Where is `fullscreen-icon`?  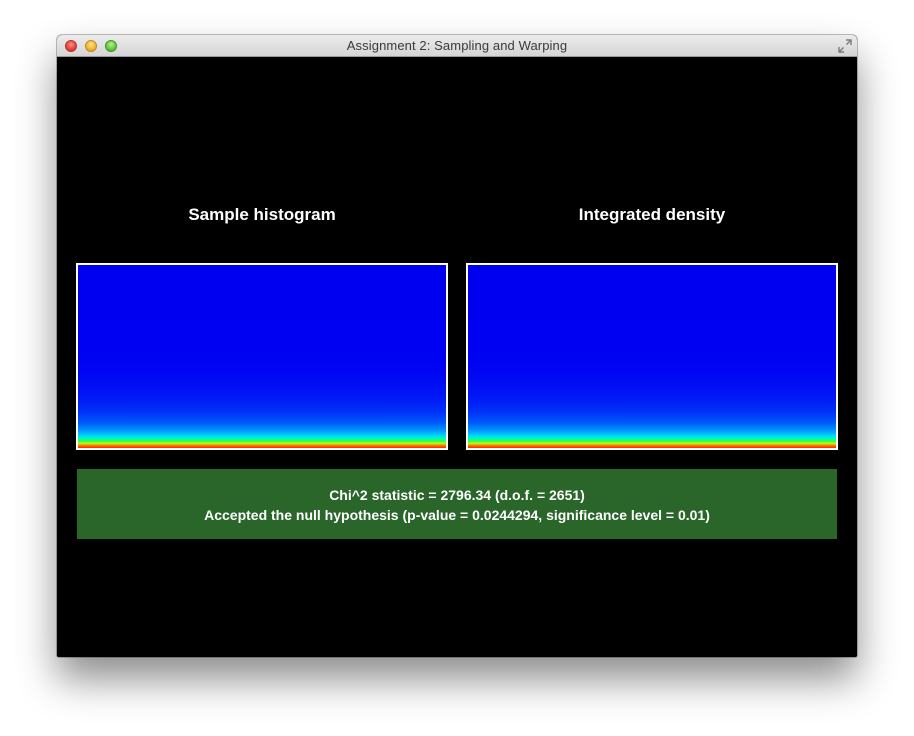
fullscreen-icon is located at coordinates (845, 46).